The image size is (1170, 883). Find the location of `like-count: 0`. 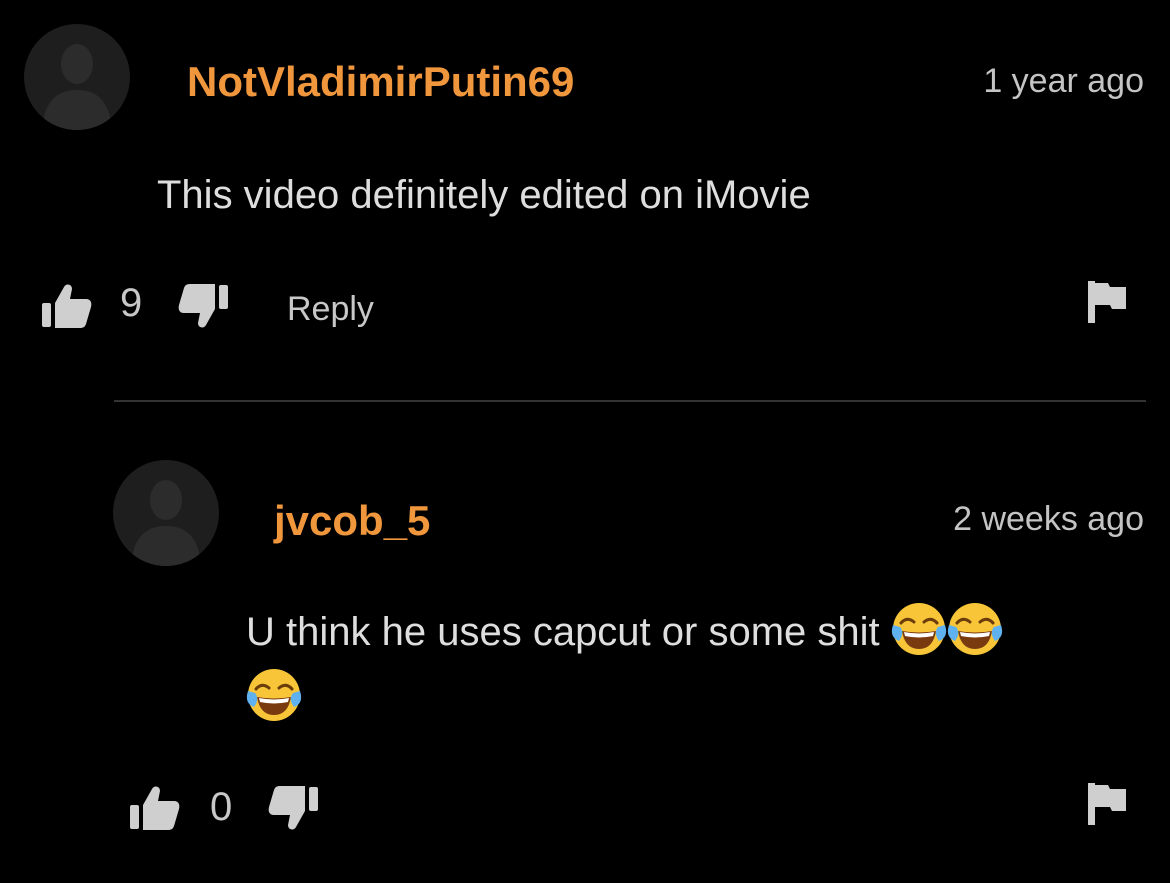

like-count: 0 is located at coordinates (221, 807).